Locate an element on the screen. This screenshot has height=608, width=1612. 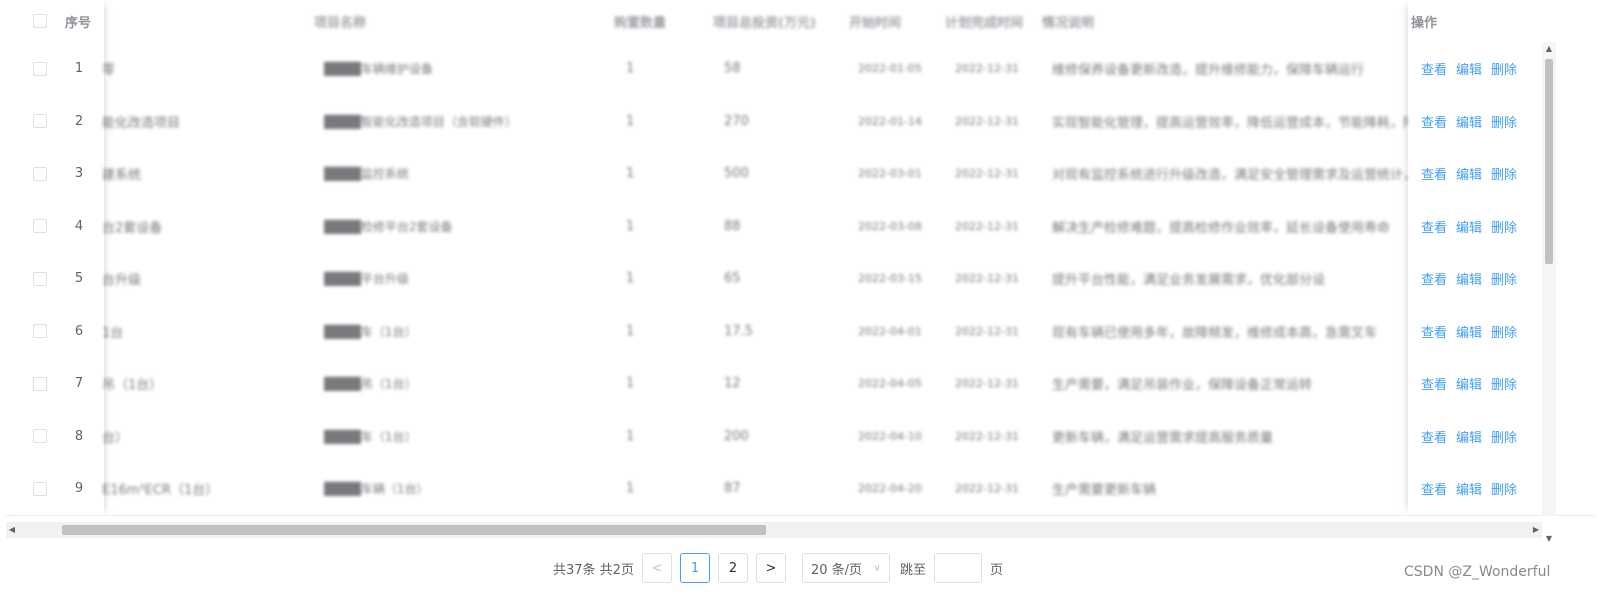
page-size-value: 20 条/页 is located at coordinates (836, 570).